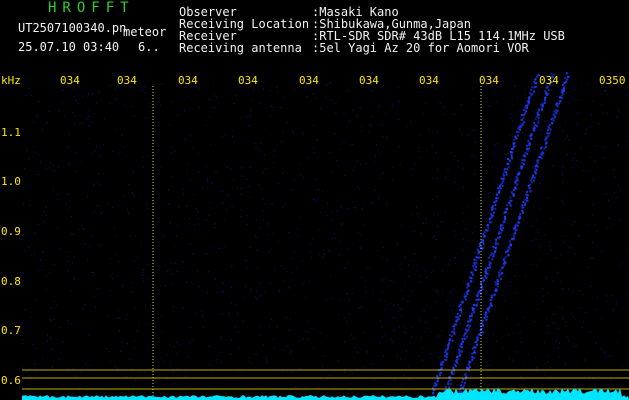 The height and width of the screenshot is (400, 629). Describe the element at coordinates (145, 32) in the screenshot. I see `type-label: meteor` at that location.